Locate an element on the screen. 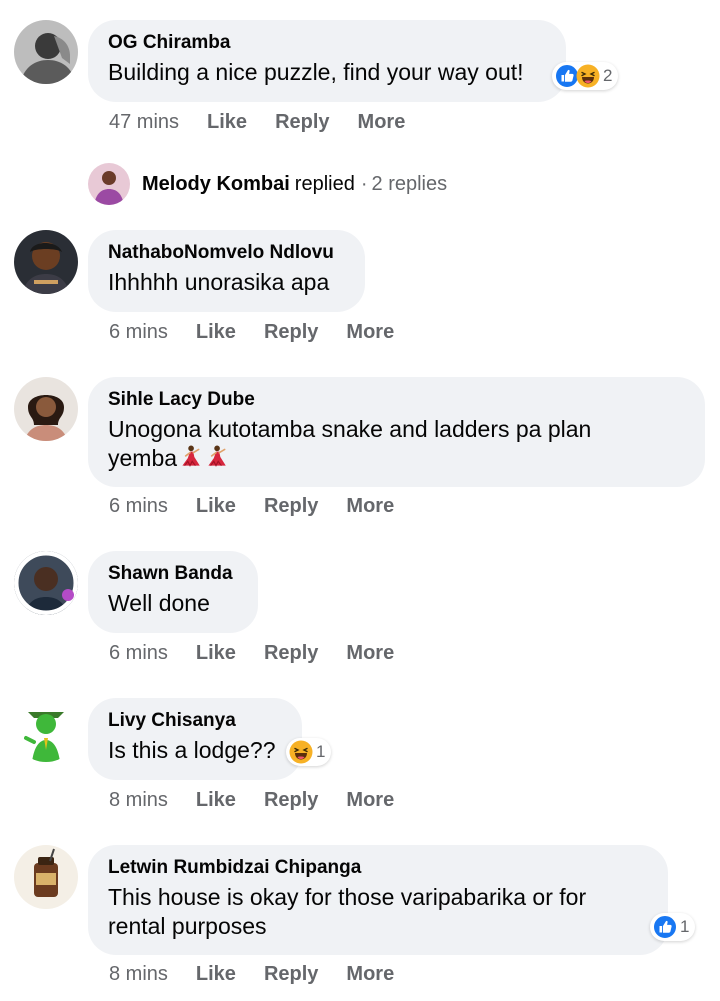  reaction-summary: 2 is located at coordinates (585, 76).